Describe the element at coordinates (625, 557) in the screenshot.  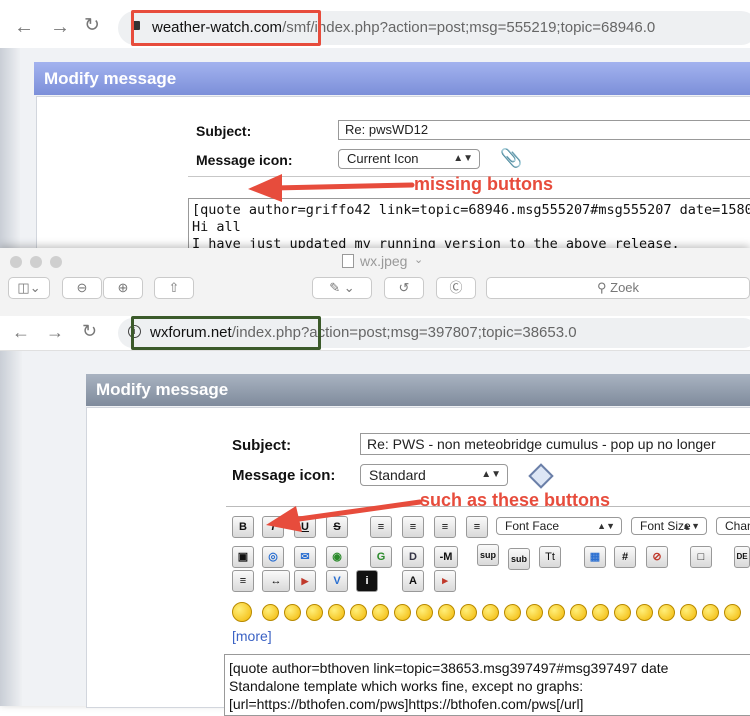
I see `code-hash-button: #` at that location.